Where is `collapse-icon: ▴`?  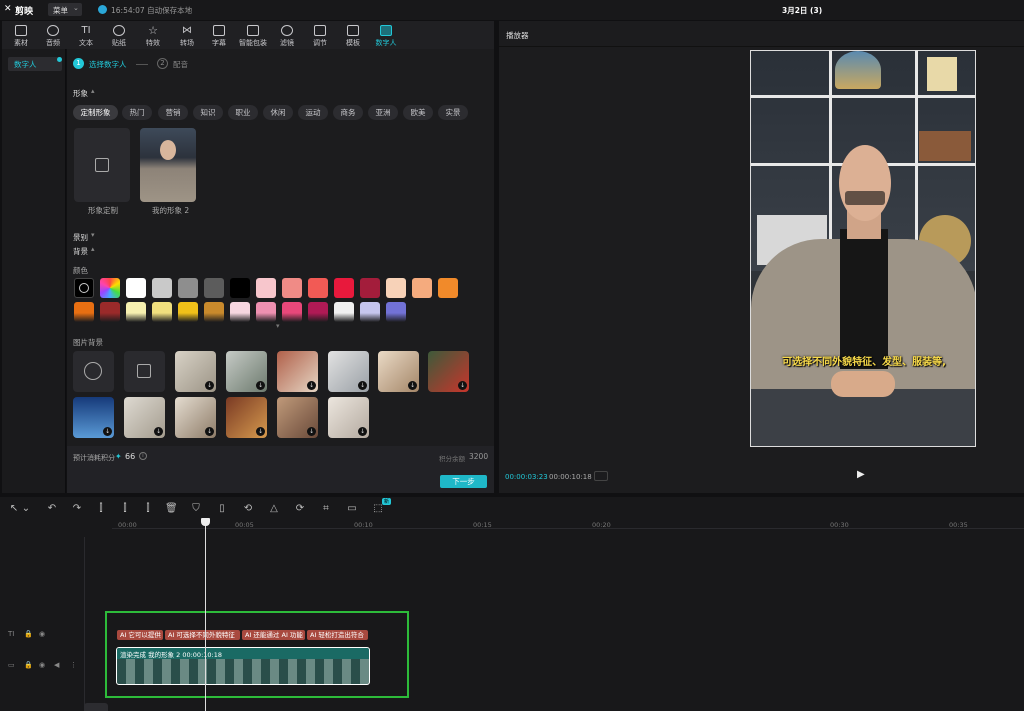
collapse-icon: ▴ is located at coordinates (93, 249).